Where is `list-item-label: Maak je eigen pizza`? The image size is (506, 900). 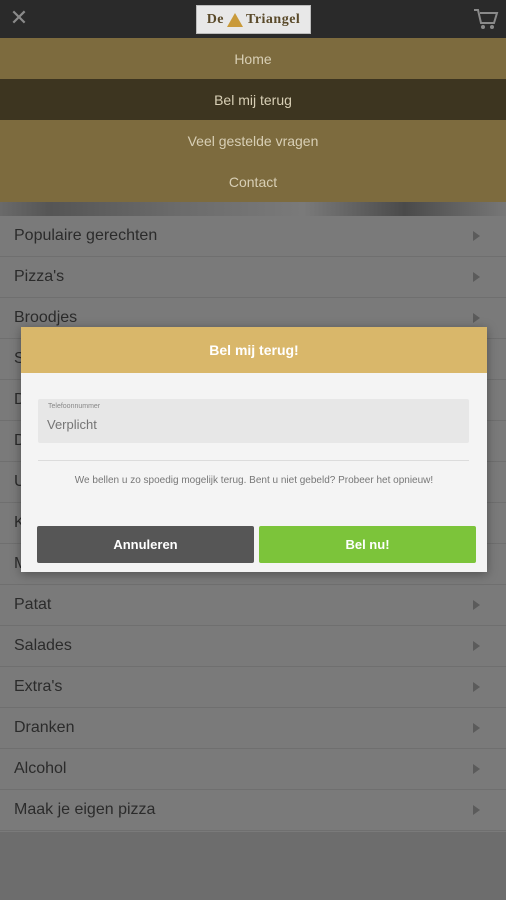 list-item-label: Maak je eigen pizza is located at coordinates (85, 809).